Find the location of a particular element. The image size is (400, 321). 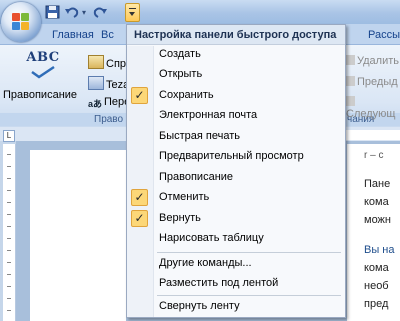

office-logo-icon is located at coordinates (21, 22).